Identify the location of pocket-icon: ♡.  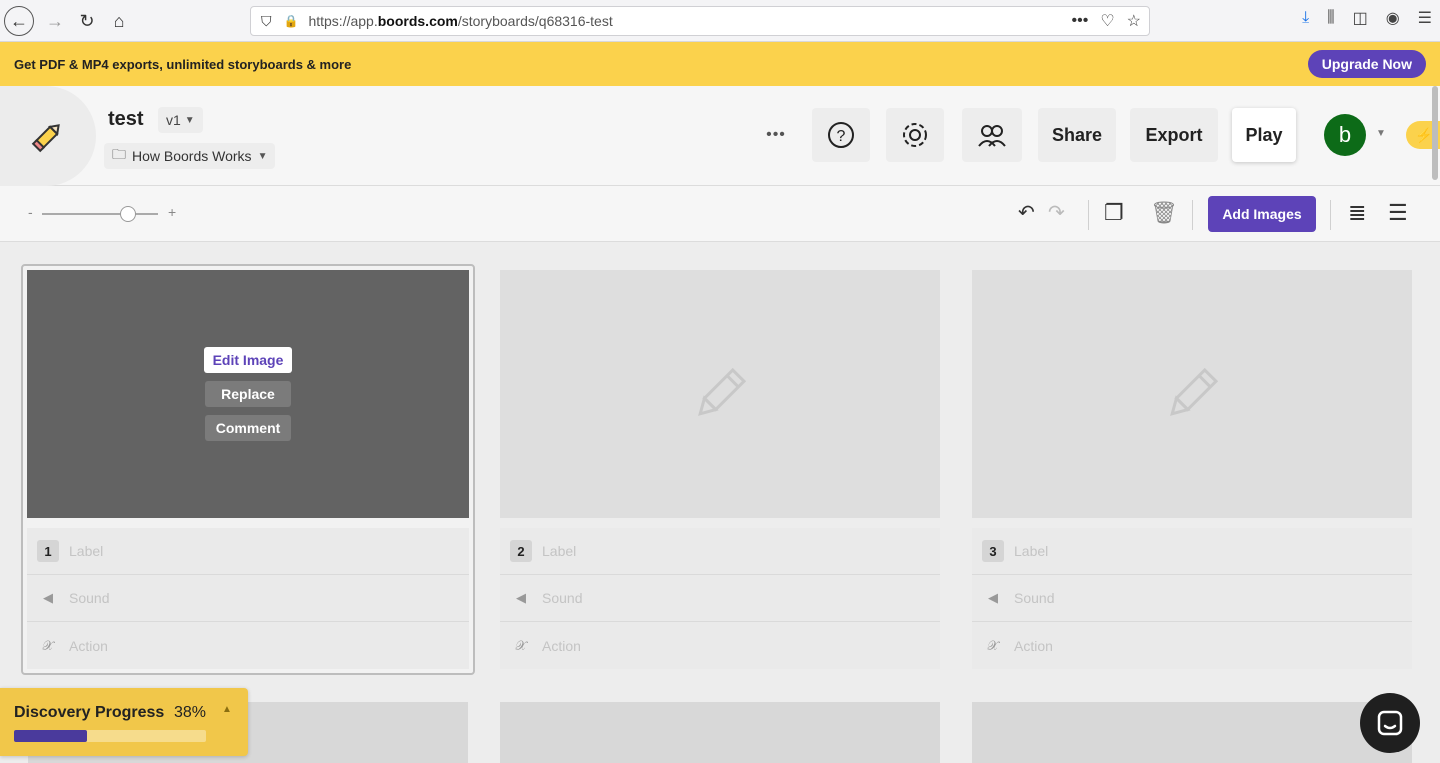
(1107, 21).